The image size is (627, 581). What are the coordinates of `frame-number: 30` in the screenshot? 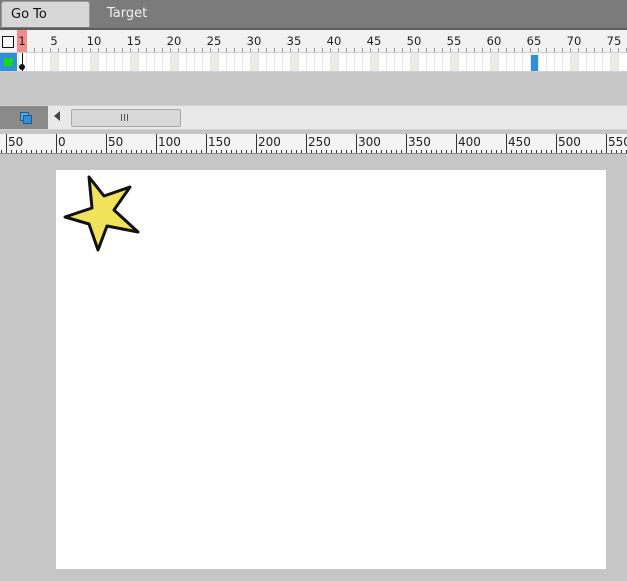 It's located at (254, 41).